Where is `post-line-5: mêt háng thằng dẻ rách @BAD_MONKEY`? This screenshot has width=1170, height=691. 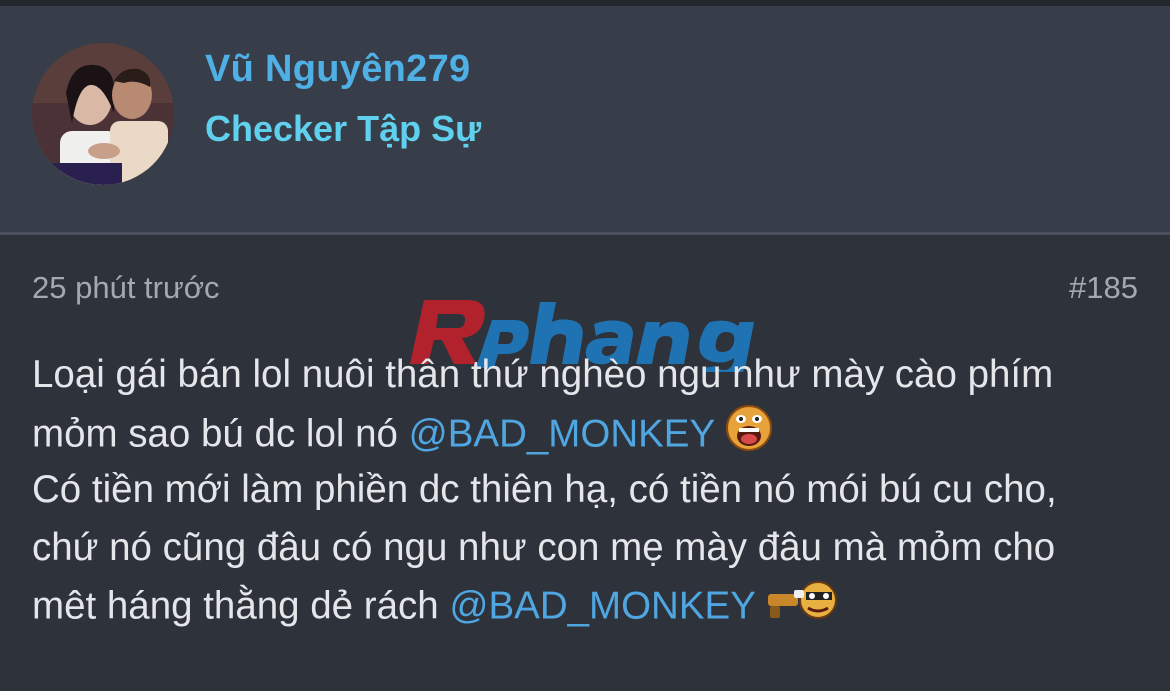
post-line-5: mêt háng thằng dẻ rách @BAD_MONKEY is located at coordinates (592, 605).